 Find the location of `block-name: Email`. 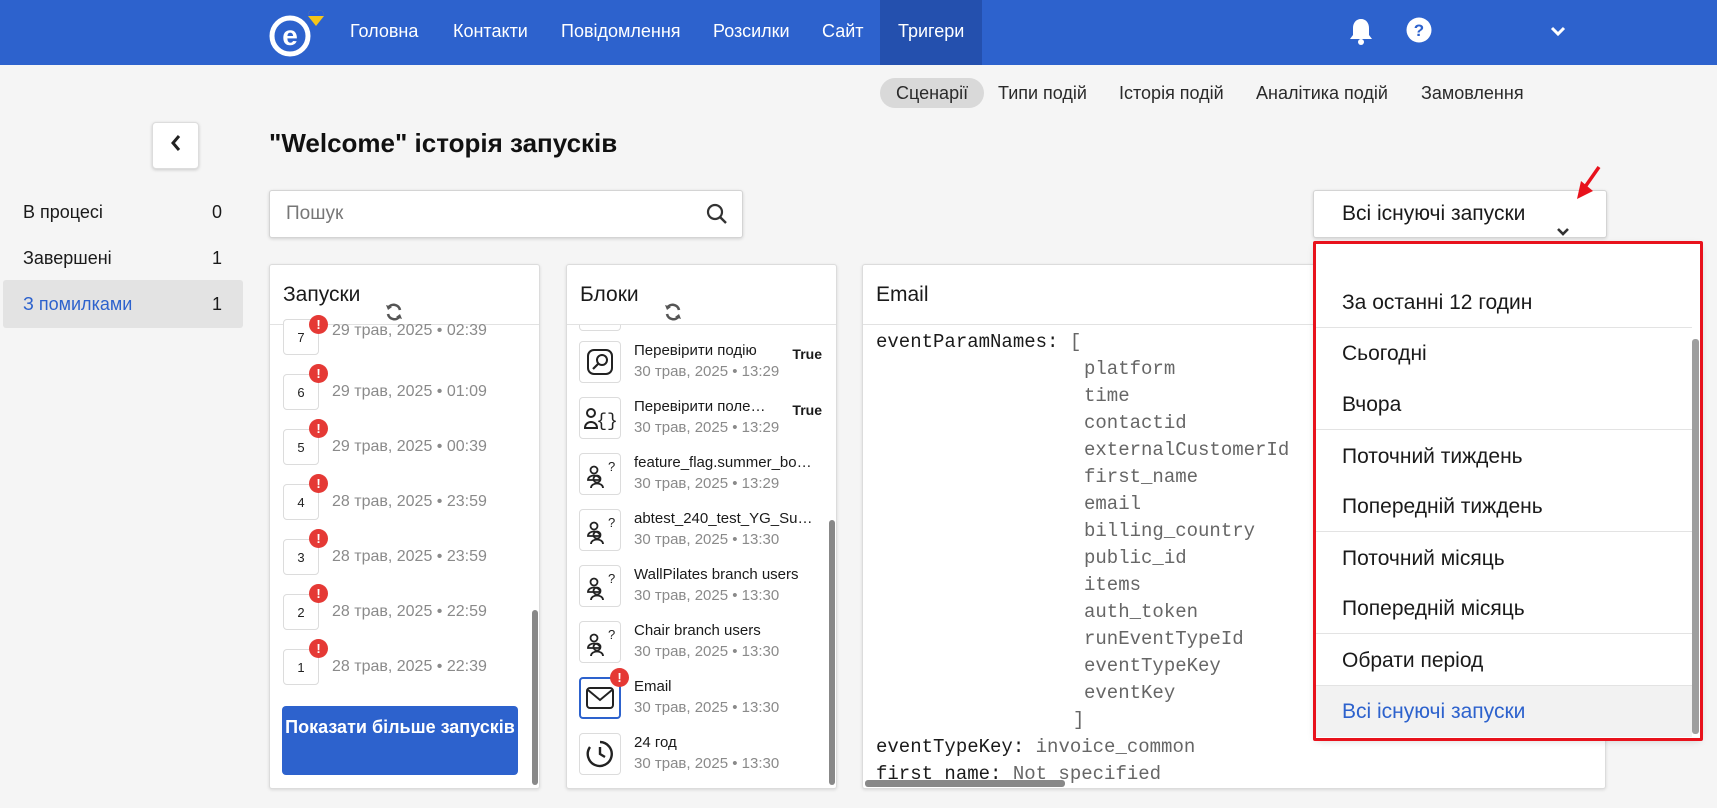

block-name: Email is located at coordinates (653, 686).